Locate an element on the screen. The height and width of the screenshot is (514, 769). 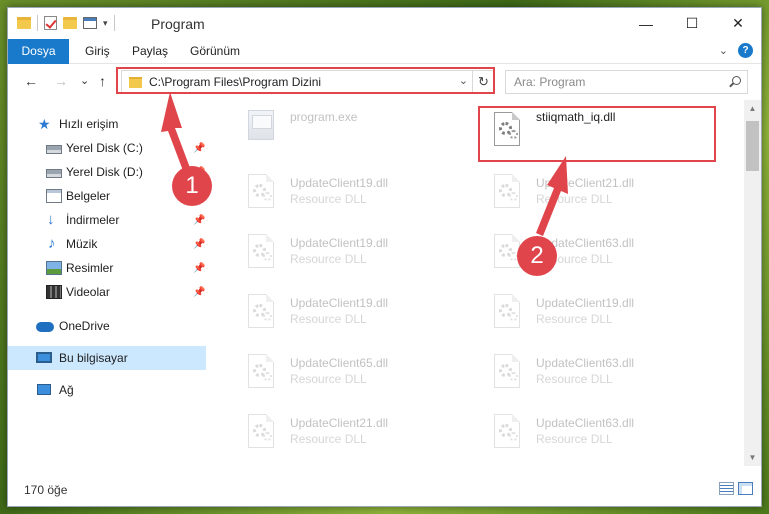
quick-access-toolbar: ▾ is located at coordinates (66, 23).